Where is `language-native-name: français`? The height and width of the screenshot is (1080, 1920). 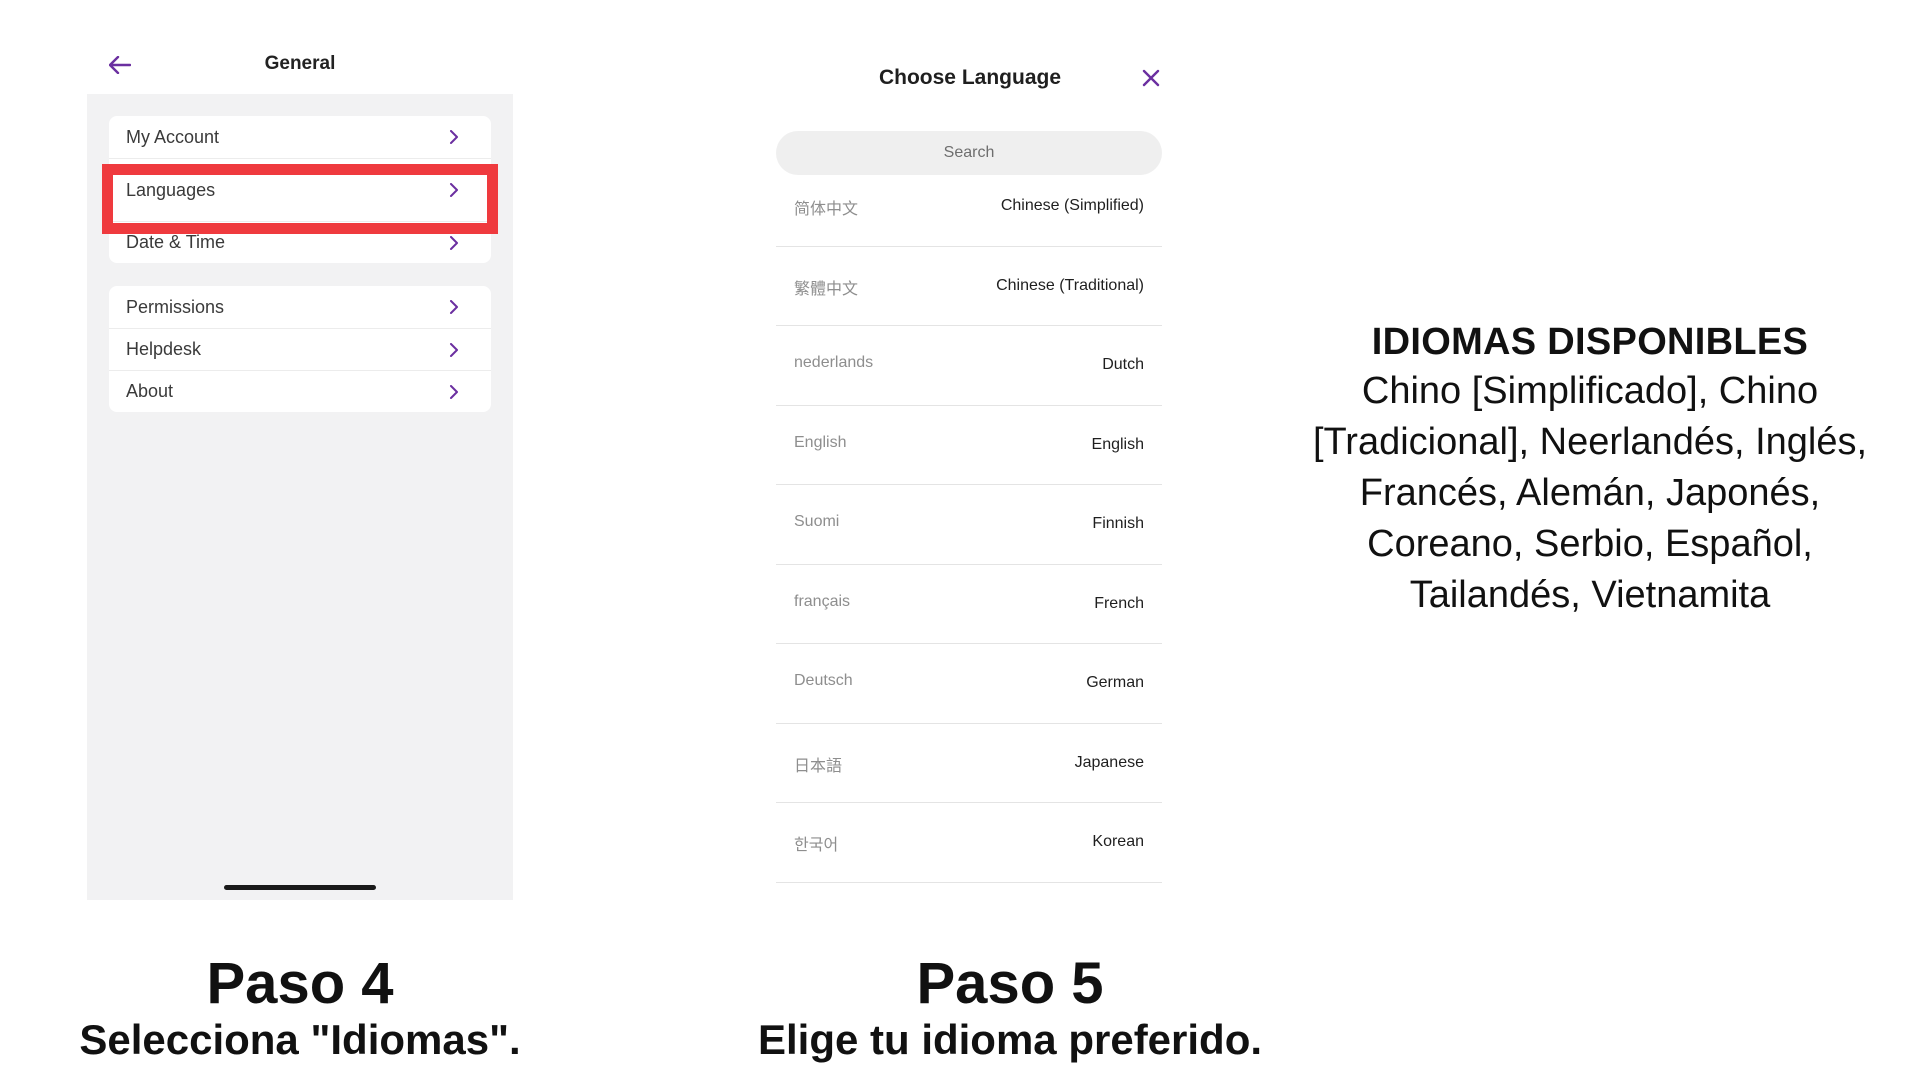
language-native-name: français is located at coordinates (822, 601).